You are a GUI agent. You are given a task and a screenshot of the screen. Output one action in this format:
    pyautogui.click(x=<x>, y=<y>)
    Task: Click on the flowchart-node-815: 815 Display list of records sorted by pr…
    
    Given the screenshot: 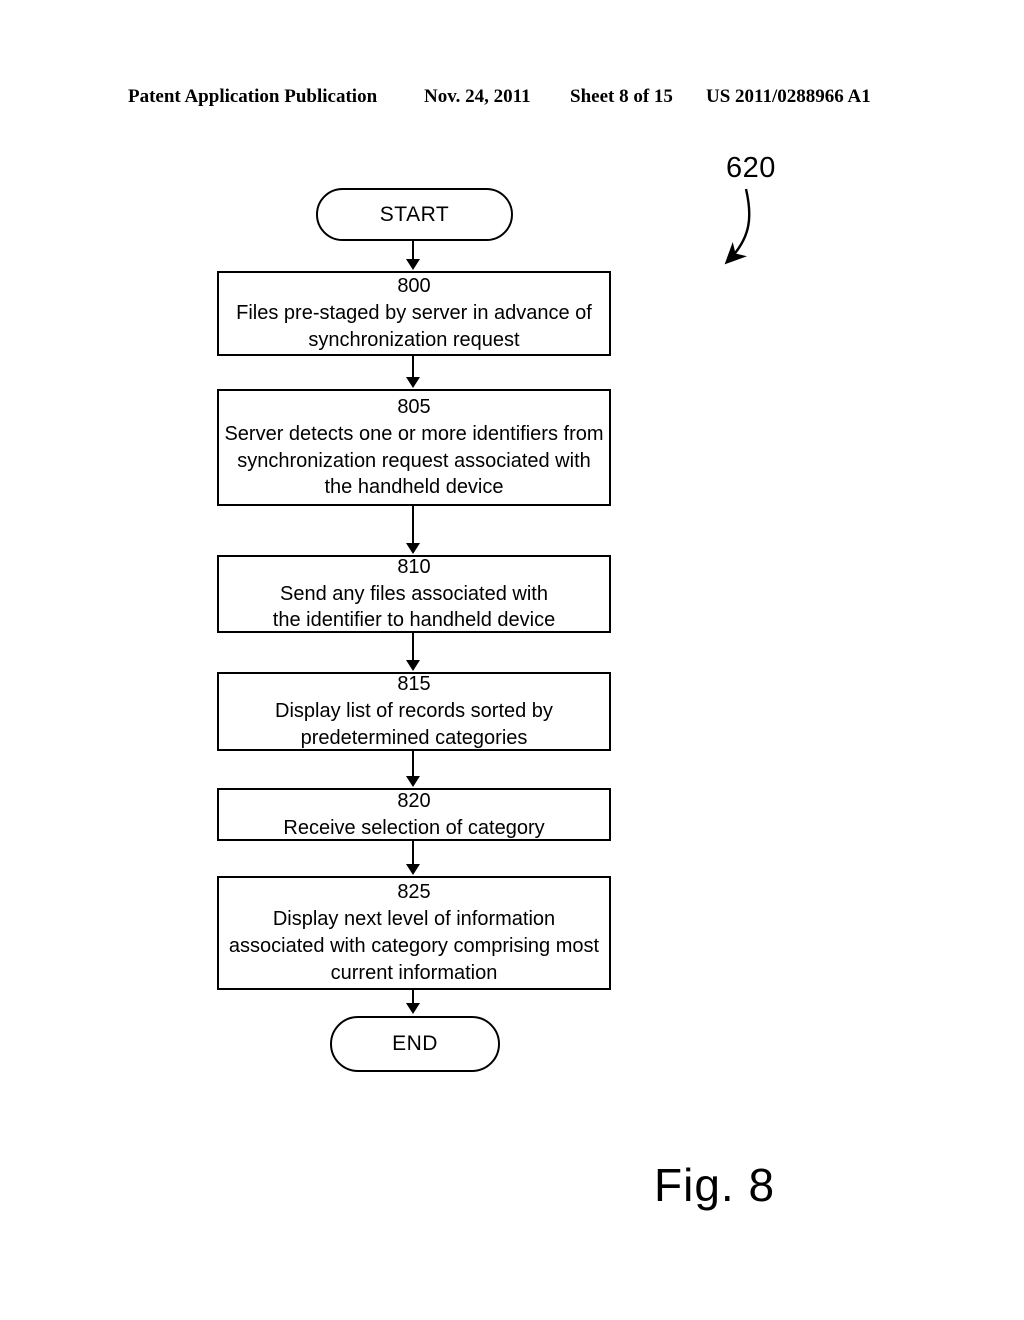 What is the action you would take?
    pyautogui.click(x=414, y=711)
    